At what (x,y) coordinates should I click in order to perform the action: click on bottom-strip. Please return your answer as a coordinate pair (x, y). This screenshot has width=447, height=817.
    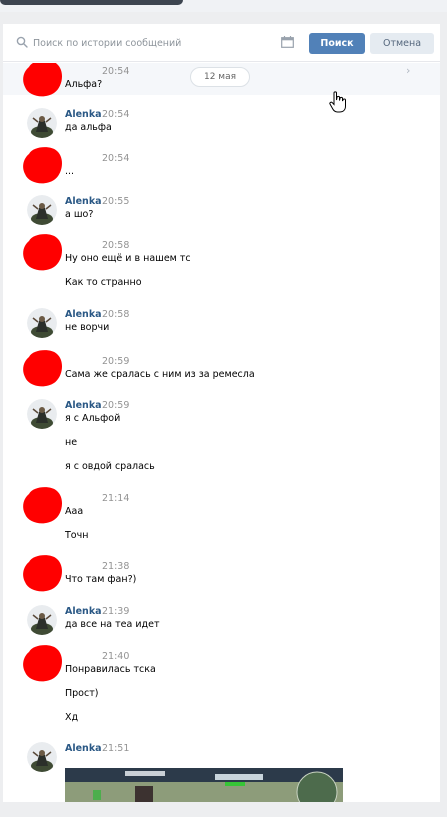
    Looking at the image, I should click on (223, 809).